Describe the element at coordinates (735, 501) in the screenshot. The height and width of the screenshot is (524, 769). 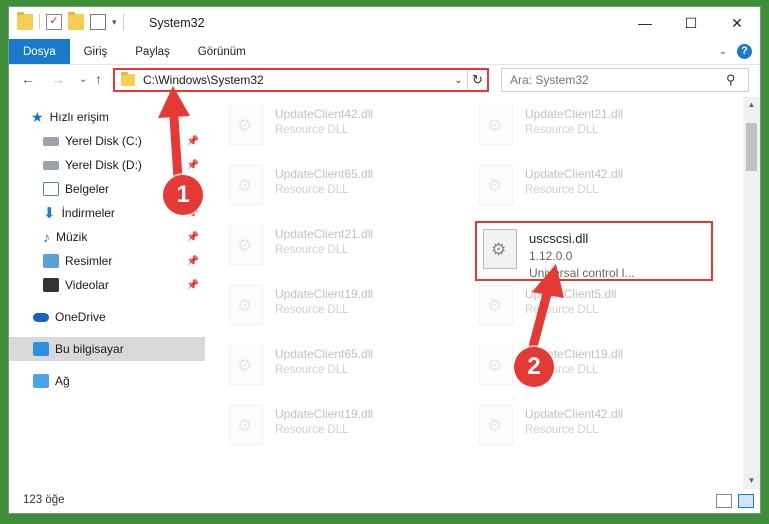
I see `view-buttons` at that location.